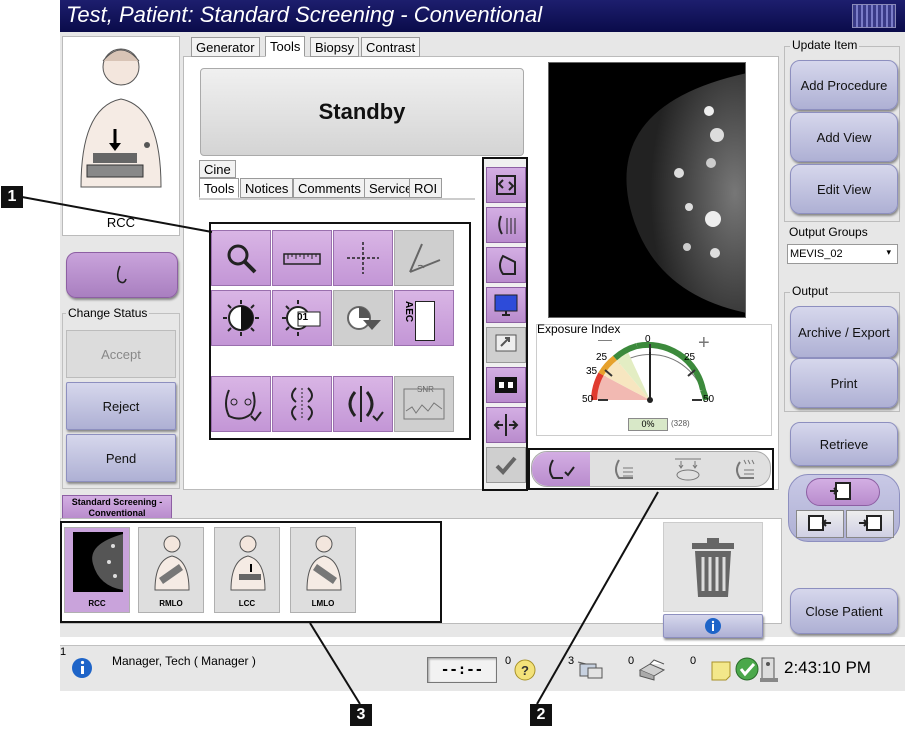  What do you see at coordinates (588, 399) in the screenshot?
I see `gauge-label-50-left: 50` at bounding box center [588, 399].